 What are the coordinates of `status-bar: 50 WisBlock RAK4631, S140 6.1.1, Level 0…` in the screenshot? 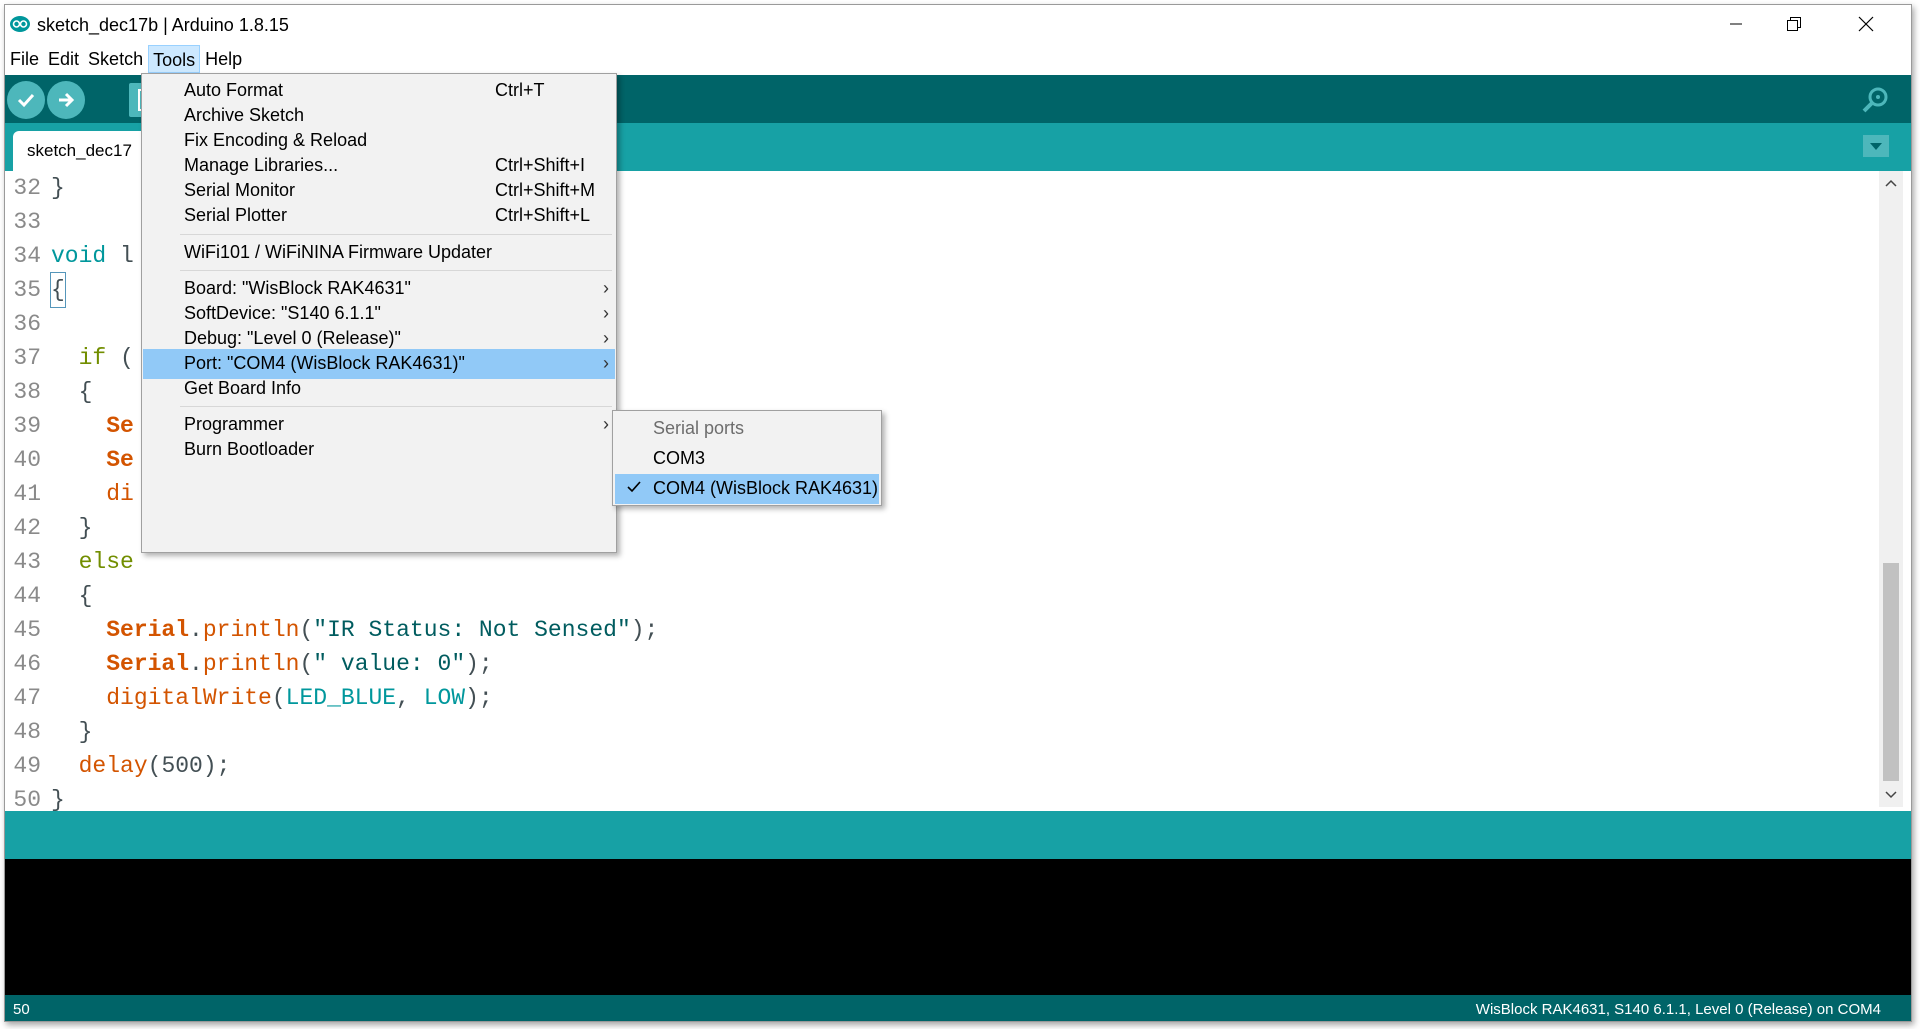 It's located at (958, 1008).